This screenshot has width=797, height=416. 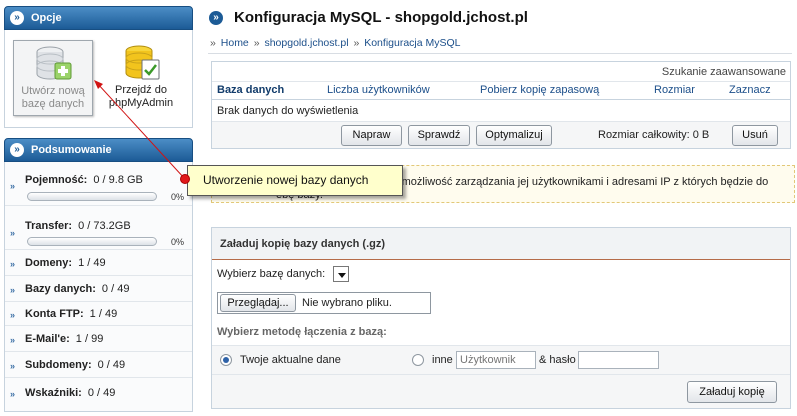 What do you see at coordinates (371, 135) in the screenshot?
I see `repair-button: Napraw` at bounding box center [371, 135].